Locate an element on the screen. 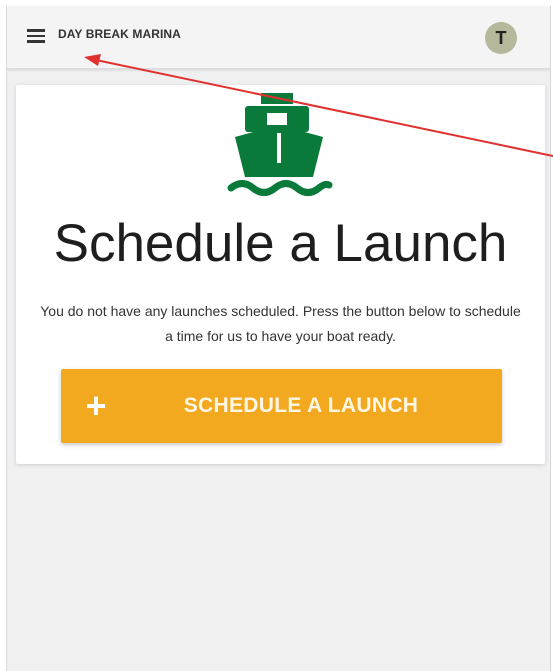  avatar: T is located at coordinates (501, 38).